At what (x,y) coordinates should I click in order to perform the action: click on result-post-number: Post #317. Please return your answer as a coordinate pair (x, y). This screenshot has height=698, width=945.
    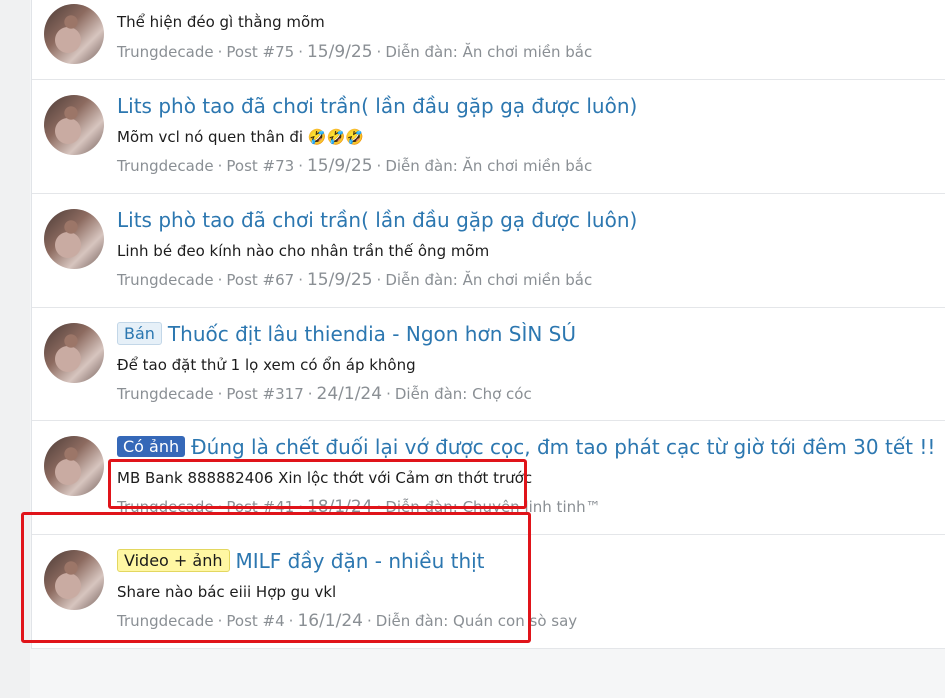
    Looking at the image, I should click on (264, 394).